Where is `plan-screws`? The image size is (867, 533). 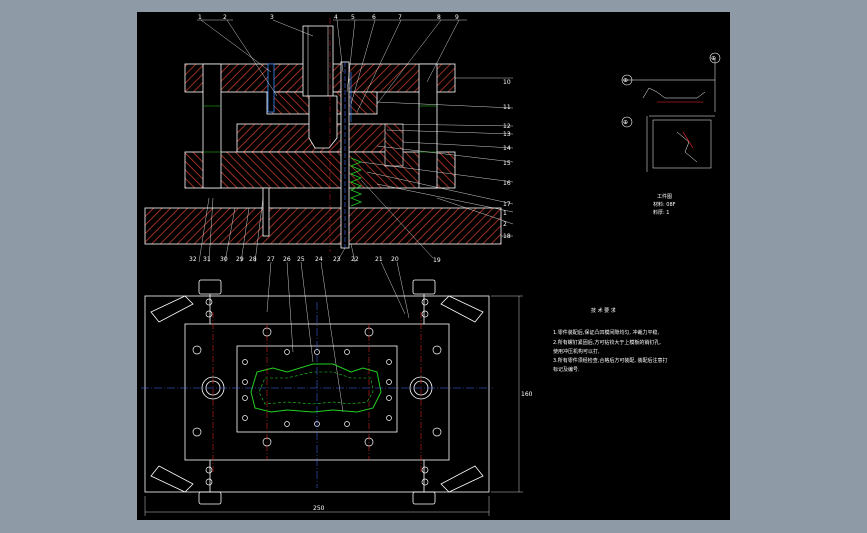 plan-screws is located at coordinates (317, 392).